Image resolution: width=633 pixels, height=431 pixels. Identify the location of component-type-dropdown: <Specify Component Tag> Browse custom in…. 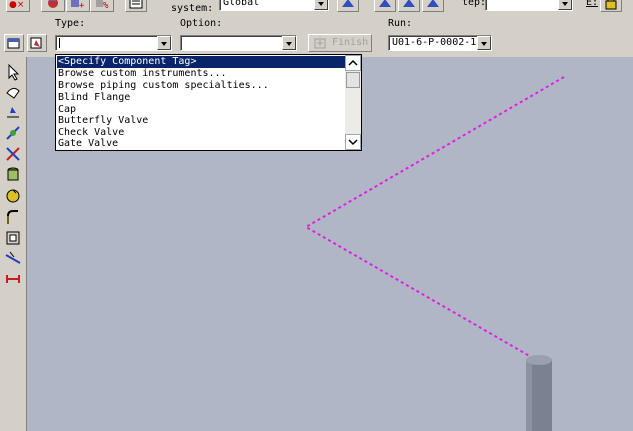
(208, 102).